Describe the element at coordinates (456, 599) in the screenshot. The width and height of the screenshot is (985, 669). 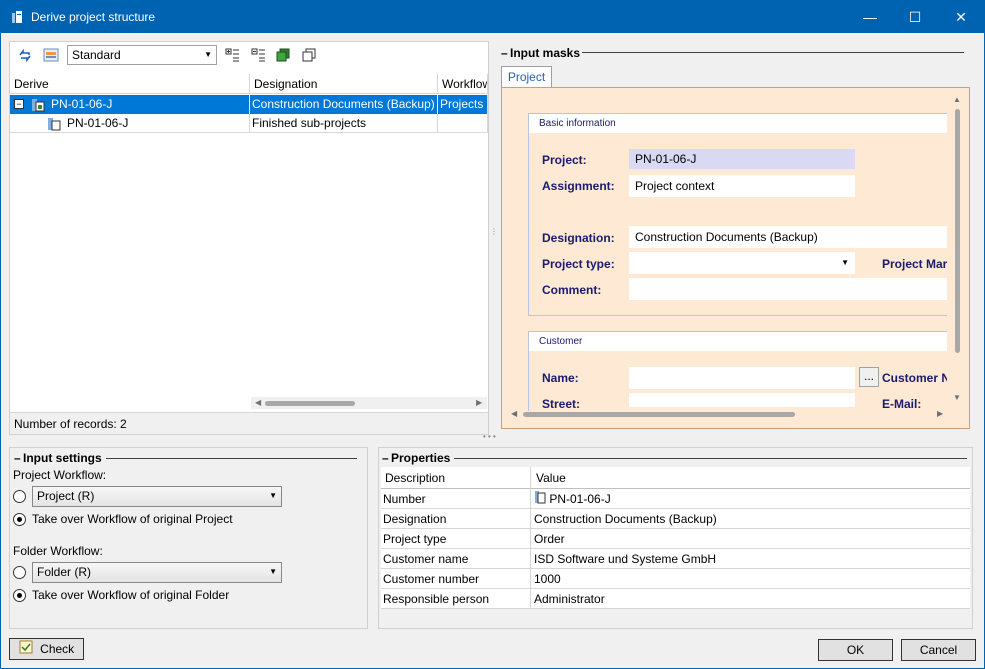
I see `property-description: Responsible person` at that location.